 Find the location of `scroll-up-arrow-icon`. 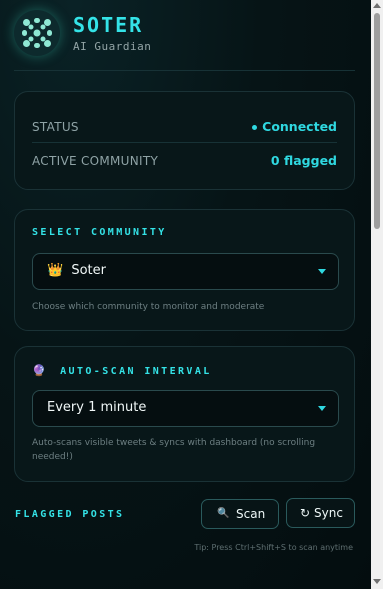

scroll-up-arrow-icon is located at coordinates (377, 5).